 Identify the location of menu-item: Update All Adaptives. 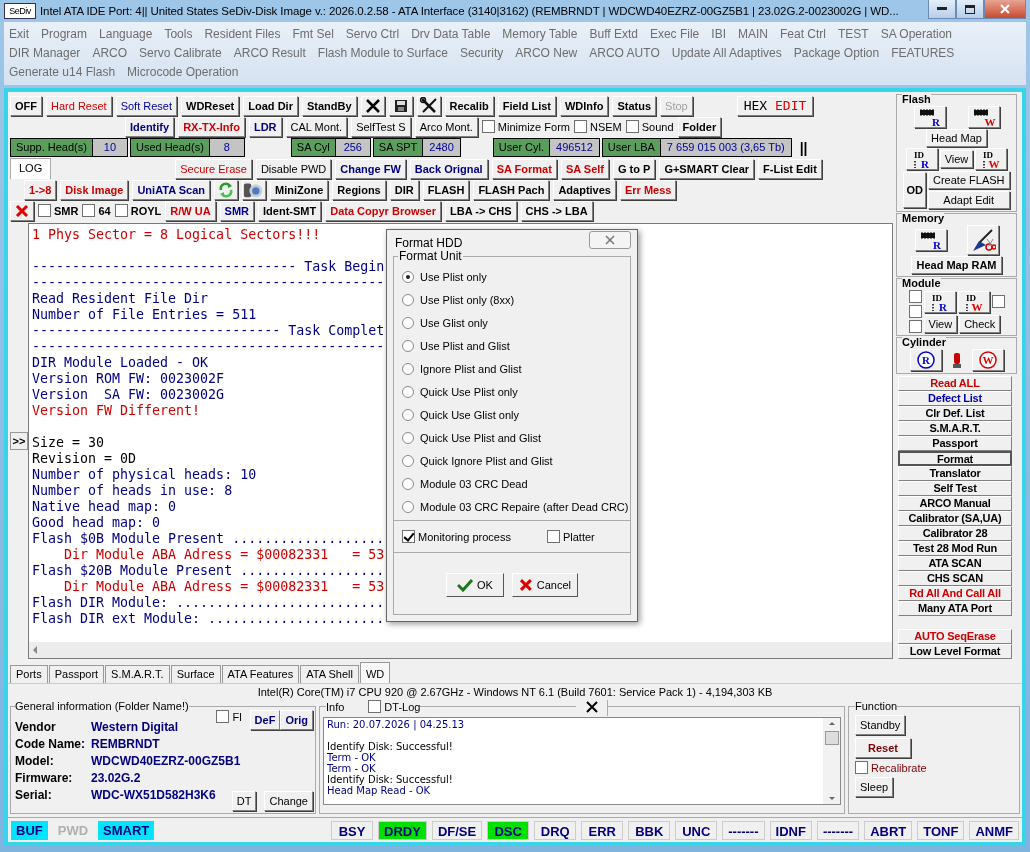
(726, 52).